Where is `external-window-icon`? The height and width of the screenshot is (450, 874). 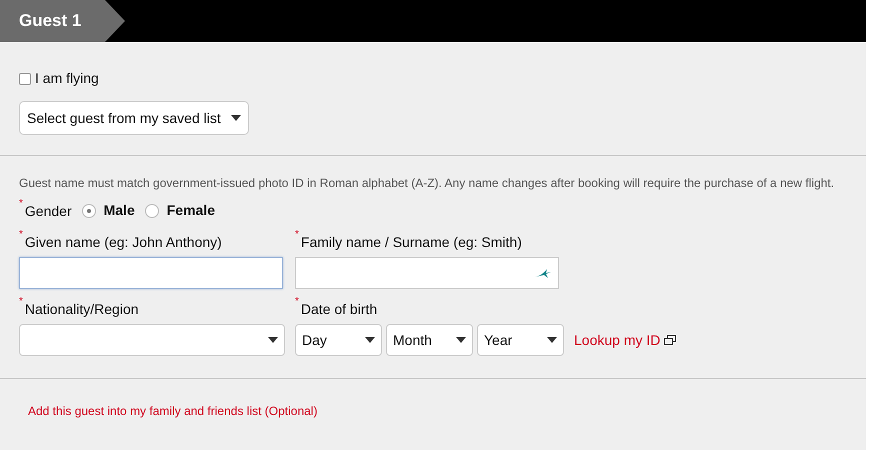
external-window-icon is located at coordinates (670, 340).